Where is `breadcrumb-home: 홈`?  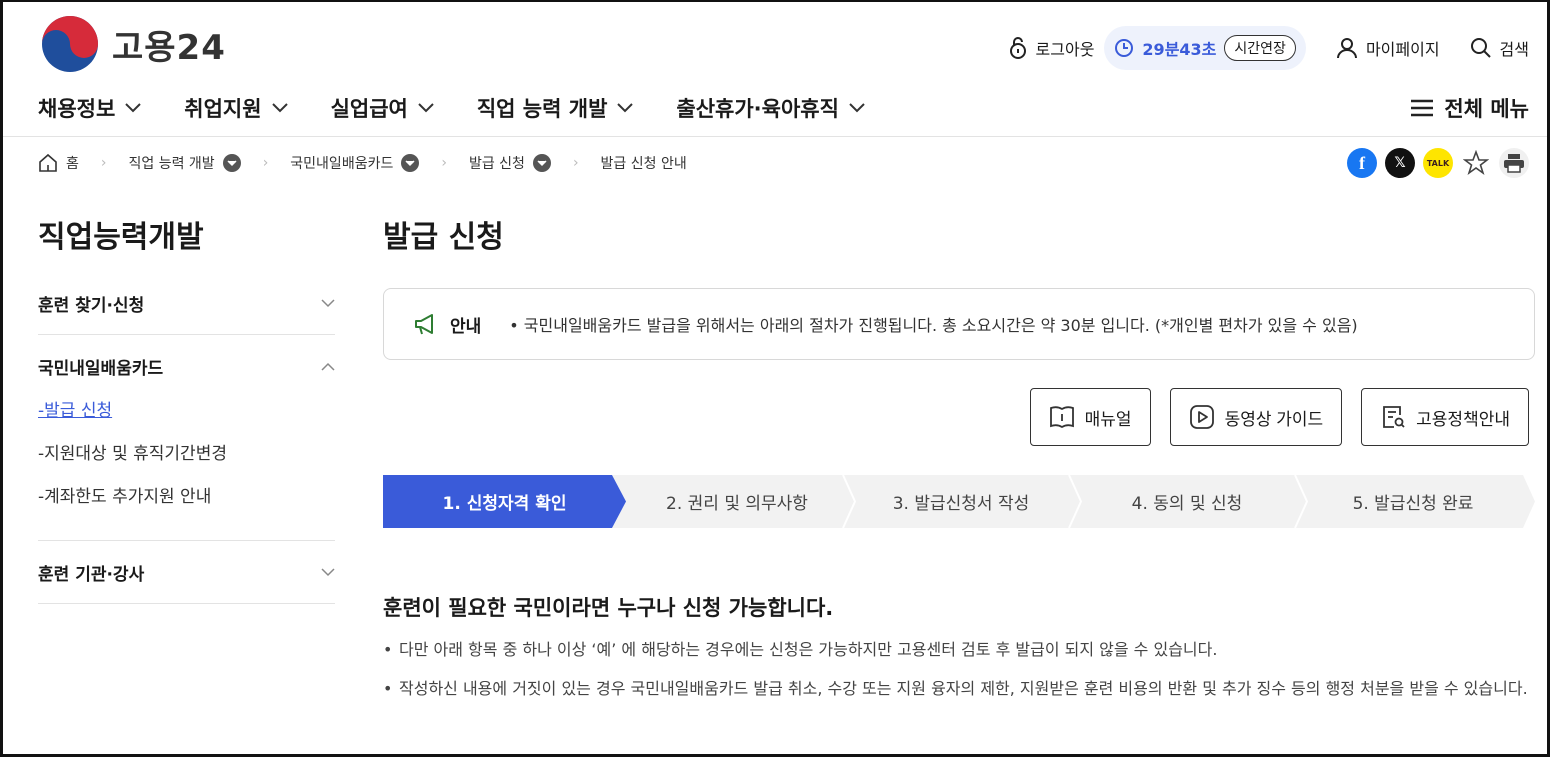
breadcrumb-home: 홈 is located at coordinates (72, 163).